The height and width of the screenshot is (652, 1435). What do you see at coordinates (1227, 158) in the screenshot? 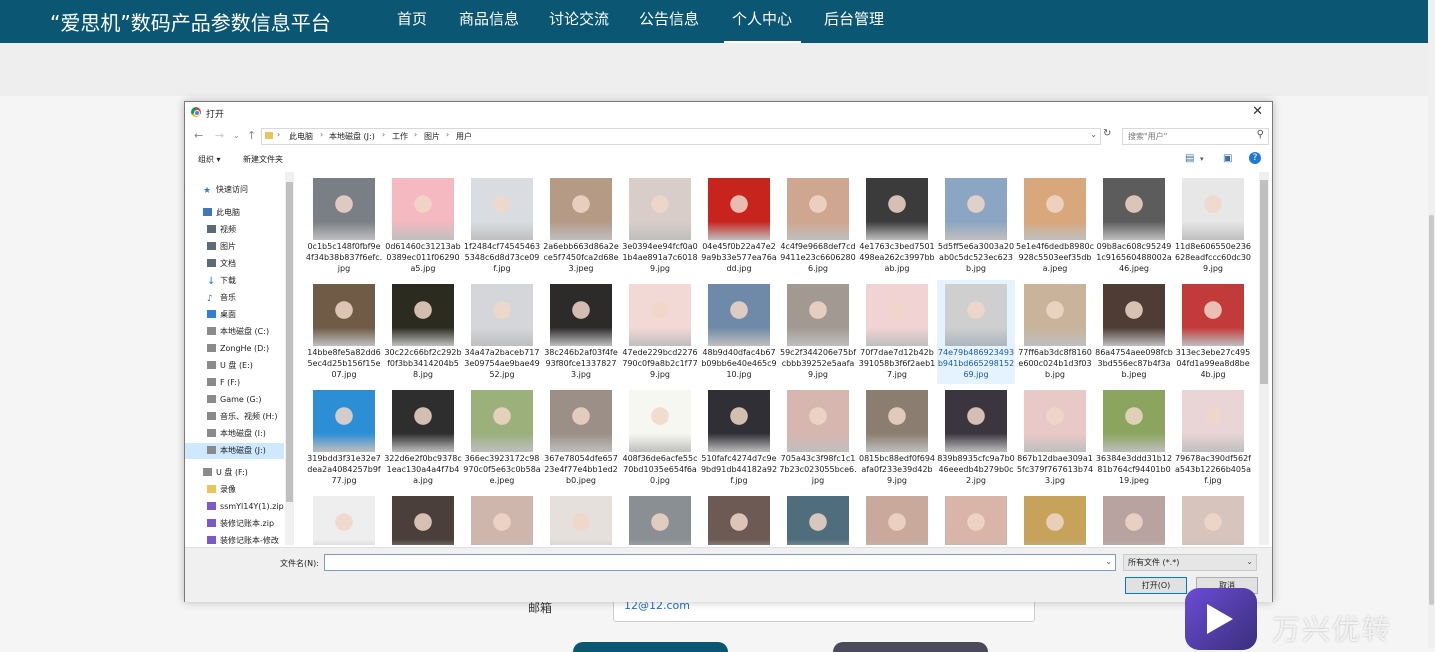
I see `preview-pane-icon: ▣` at bounding box center [1227, 158].